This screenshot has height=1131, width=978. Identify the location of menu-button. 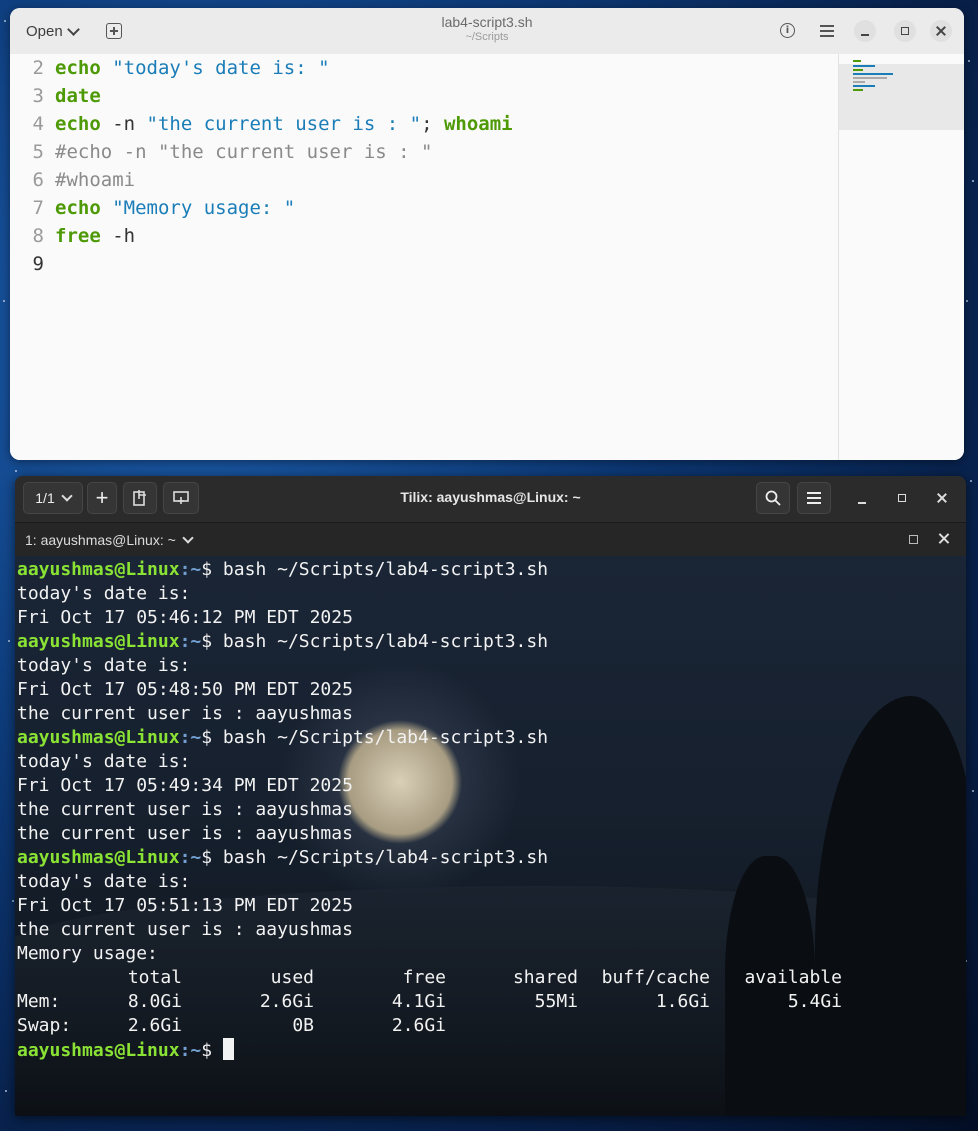
(814, 498).